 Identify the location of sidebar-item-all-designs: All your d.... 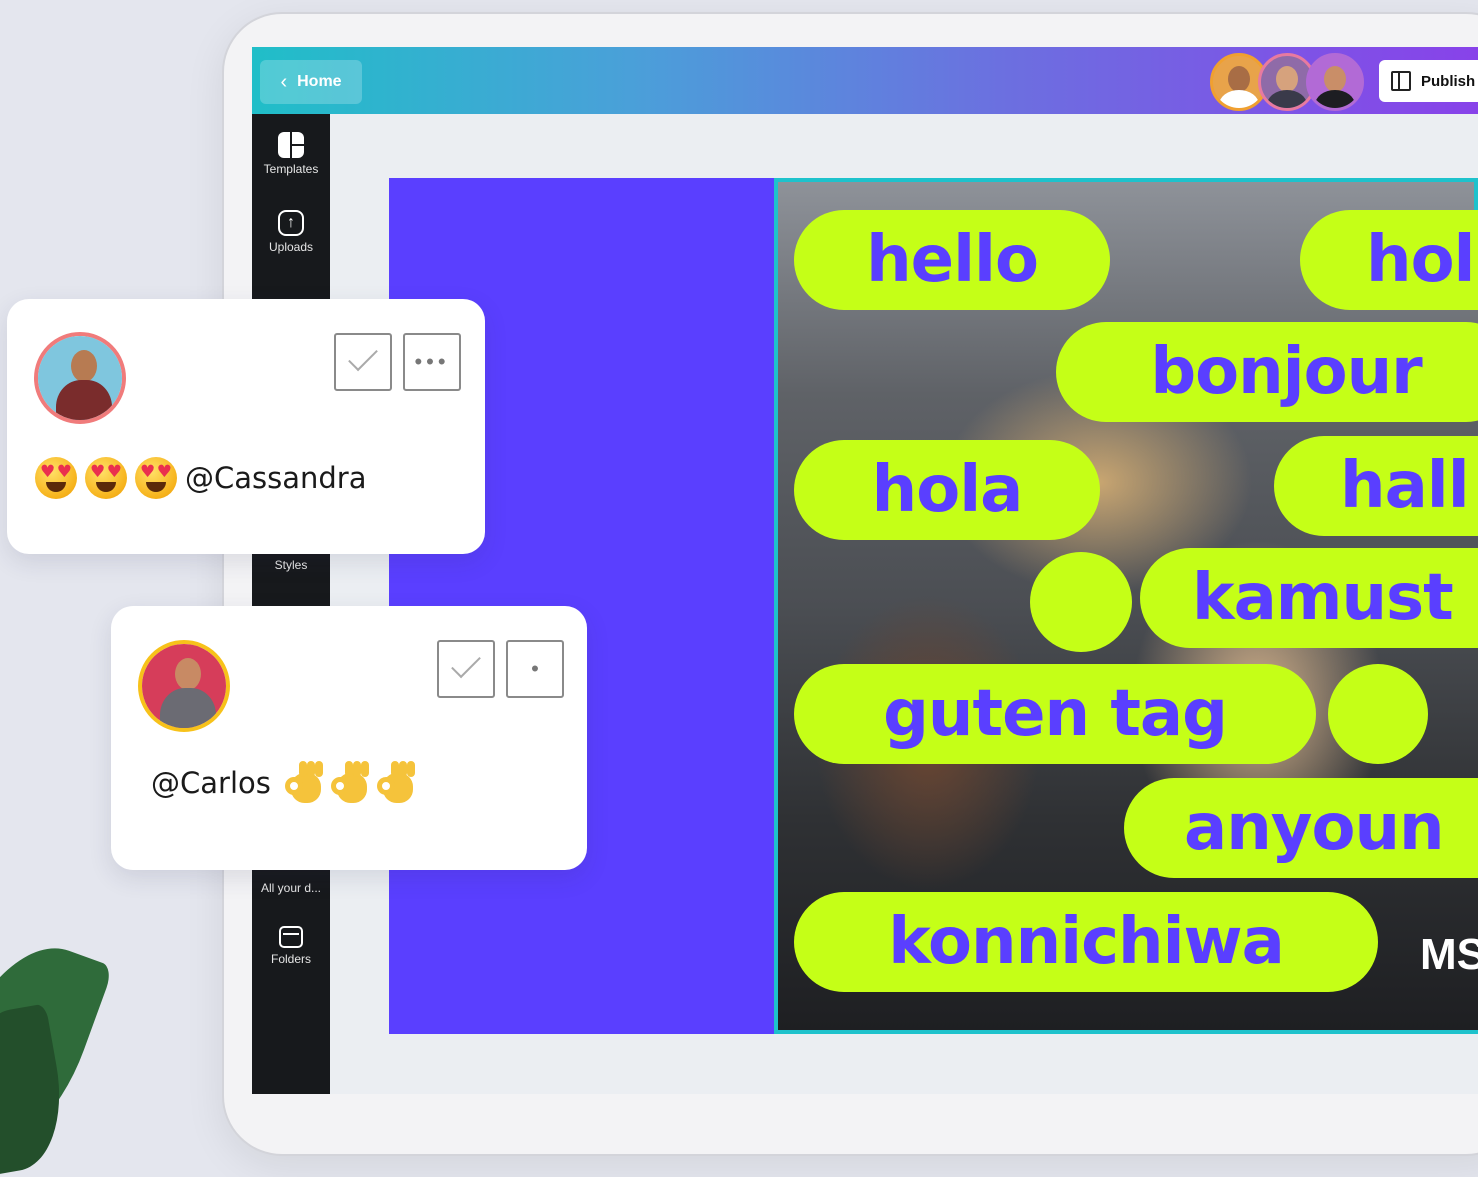
(291, 888).